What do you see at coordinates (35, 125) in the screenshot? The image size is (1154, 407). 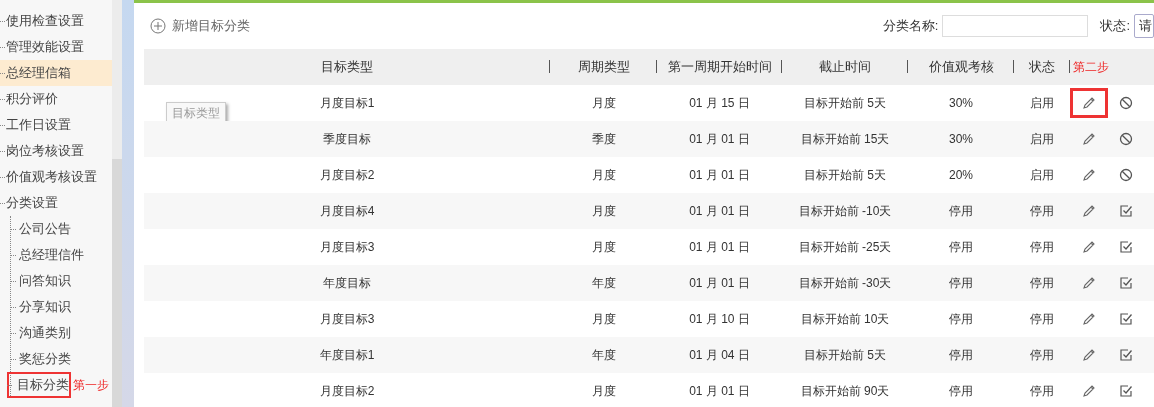 I see `sidebar-item: 工作日设置` at bounding box center [35, 125].